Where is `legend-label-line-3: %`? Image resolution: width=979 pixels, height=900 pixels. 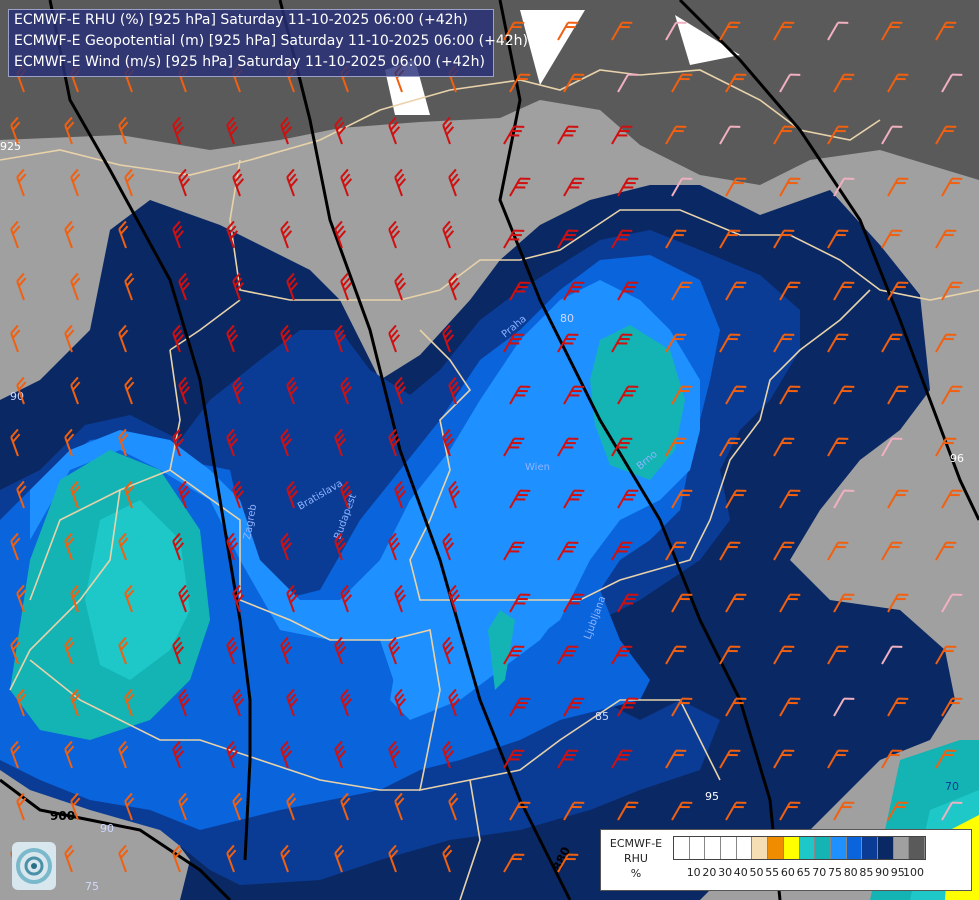
legend-label-line-3: % is located at coordinates (636, 873).